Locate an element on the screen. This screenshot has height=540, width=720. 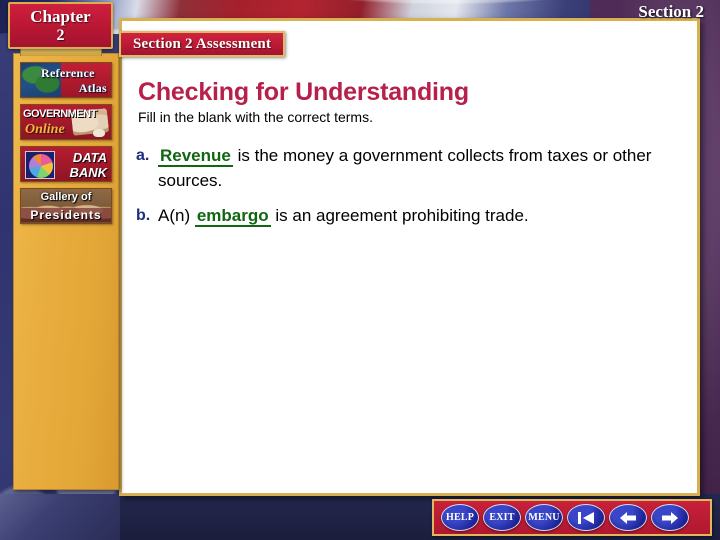
sidebar-item-data-bank: DATA BANK is located at coordinates (66, 164).